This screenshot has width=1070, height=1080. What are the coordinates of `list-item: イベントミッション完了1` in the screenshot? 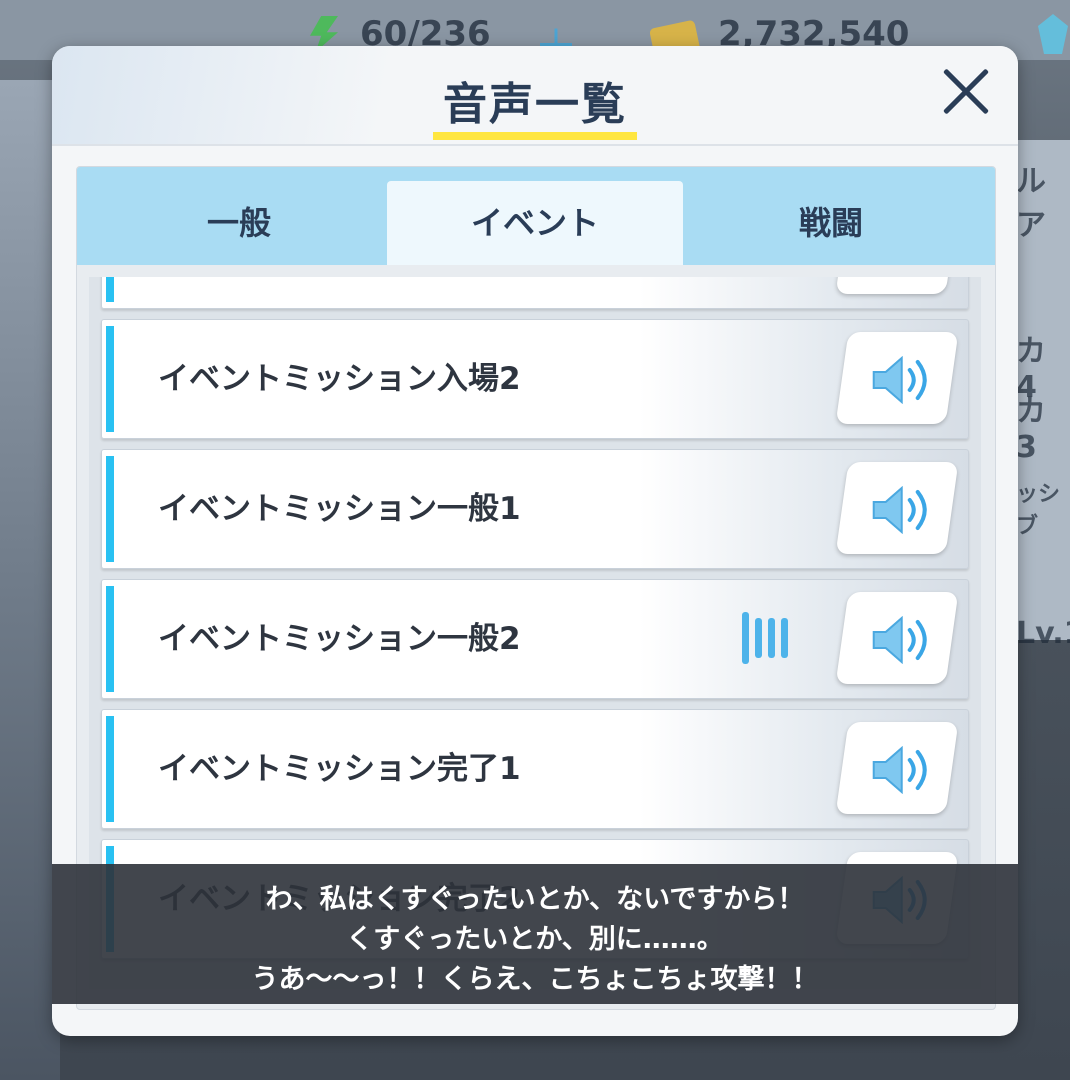 It's located at (535, 769).